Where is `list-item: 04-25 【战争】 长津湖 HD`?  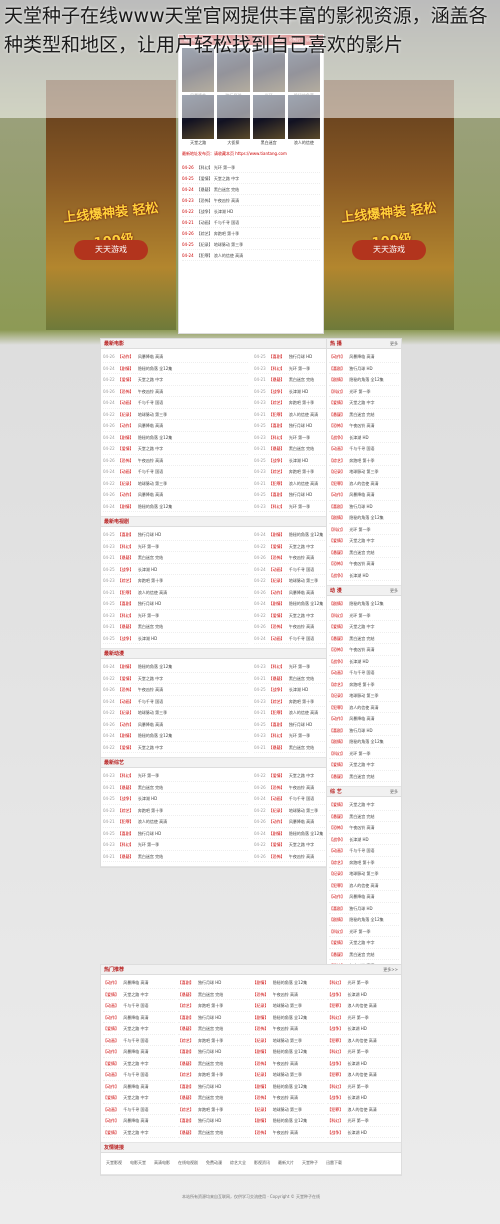
list-item: 04-25 【战争】 长津湖 HD is located at coordinates (175, 638).